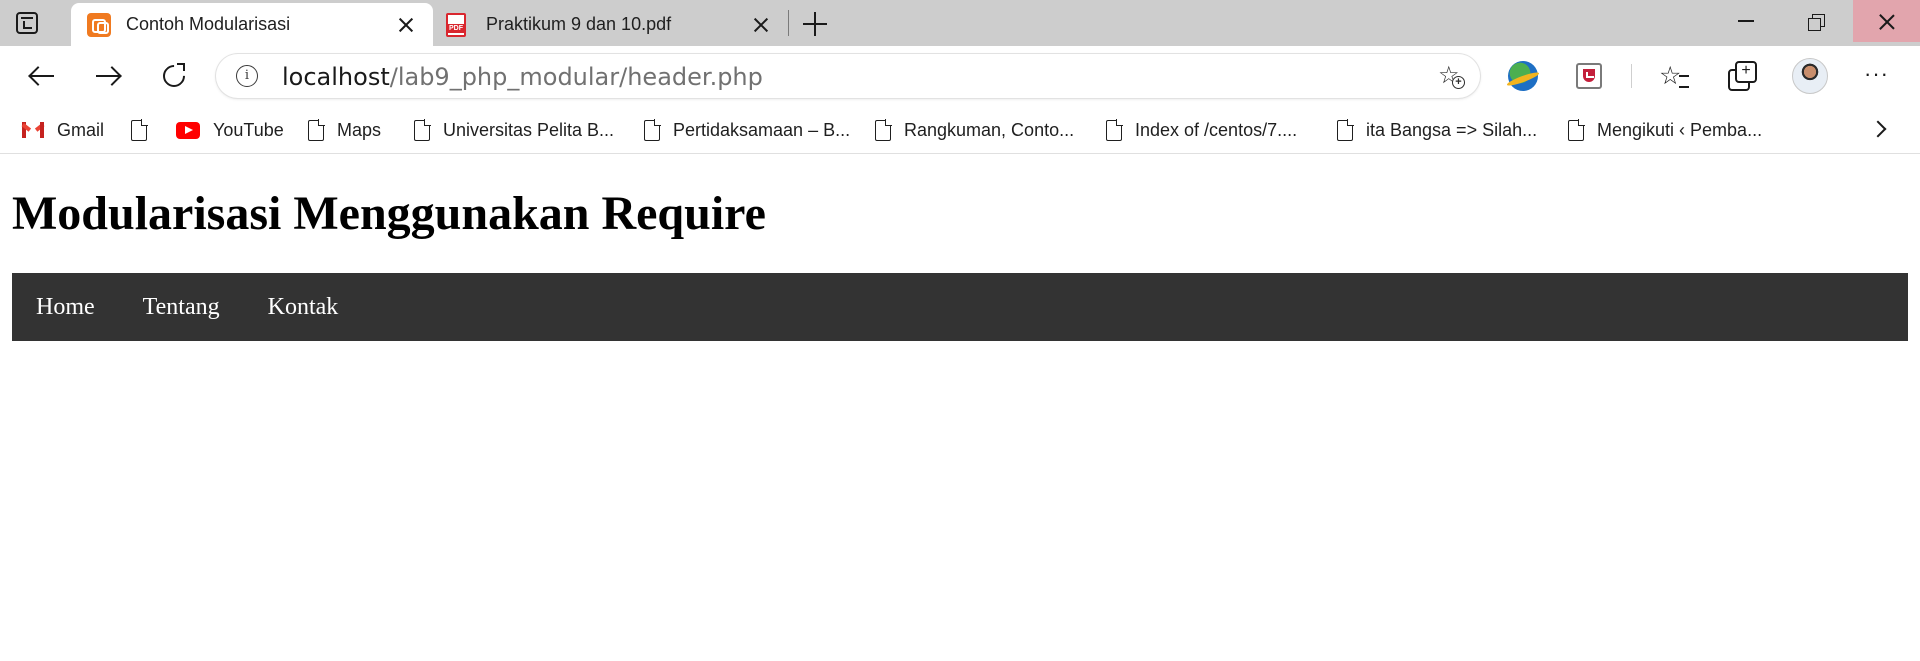  Describe the element at coordinates (1879, 76) in the screenshot. I see `more-options-icon: ···` at that location.